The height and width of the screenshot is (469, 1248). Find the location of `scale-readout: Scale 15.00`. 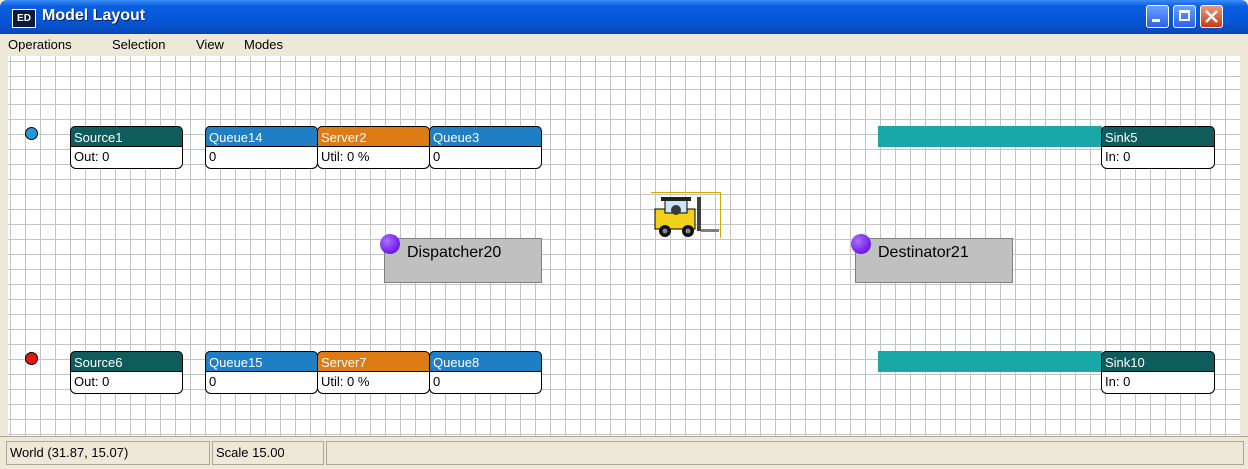

scale-readout: Scale 15.00 is located at coordinates (268, 453).